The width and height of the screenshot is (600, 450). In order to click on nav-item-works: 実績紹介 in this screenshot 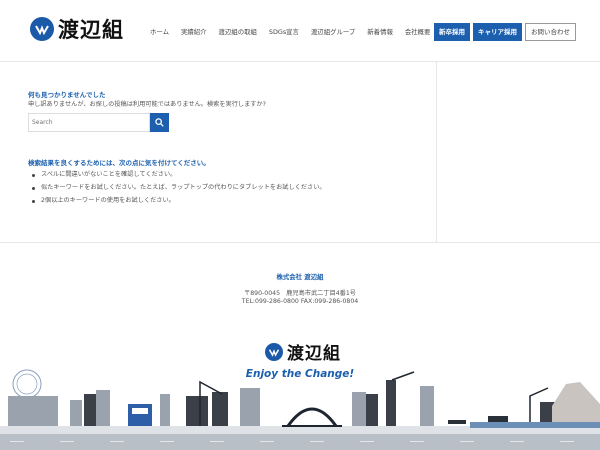, I will do `click(194, 31)`.